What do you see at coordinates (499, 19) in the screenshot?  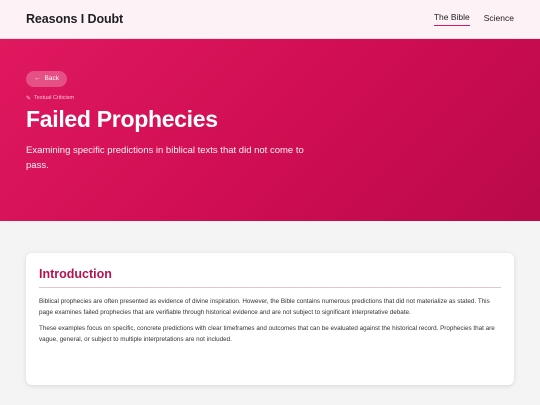 I see `nav-link-science: Science` at bounding box center [499, 19].